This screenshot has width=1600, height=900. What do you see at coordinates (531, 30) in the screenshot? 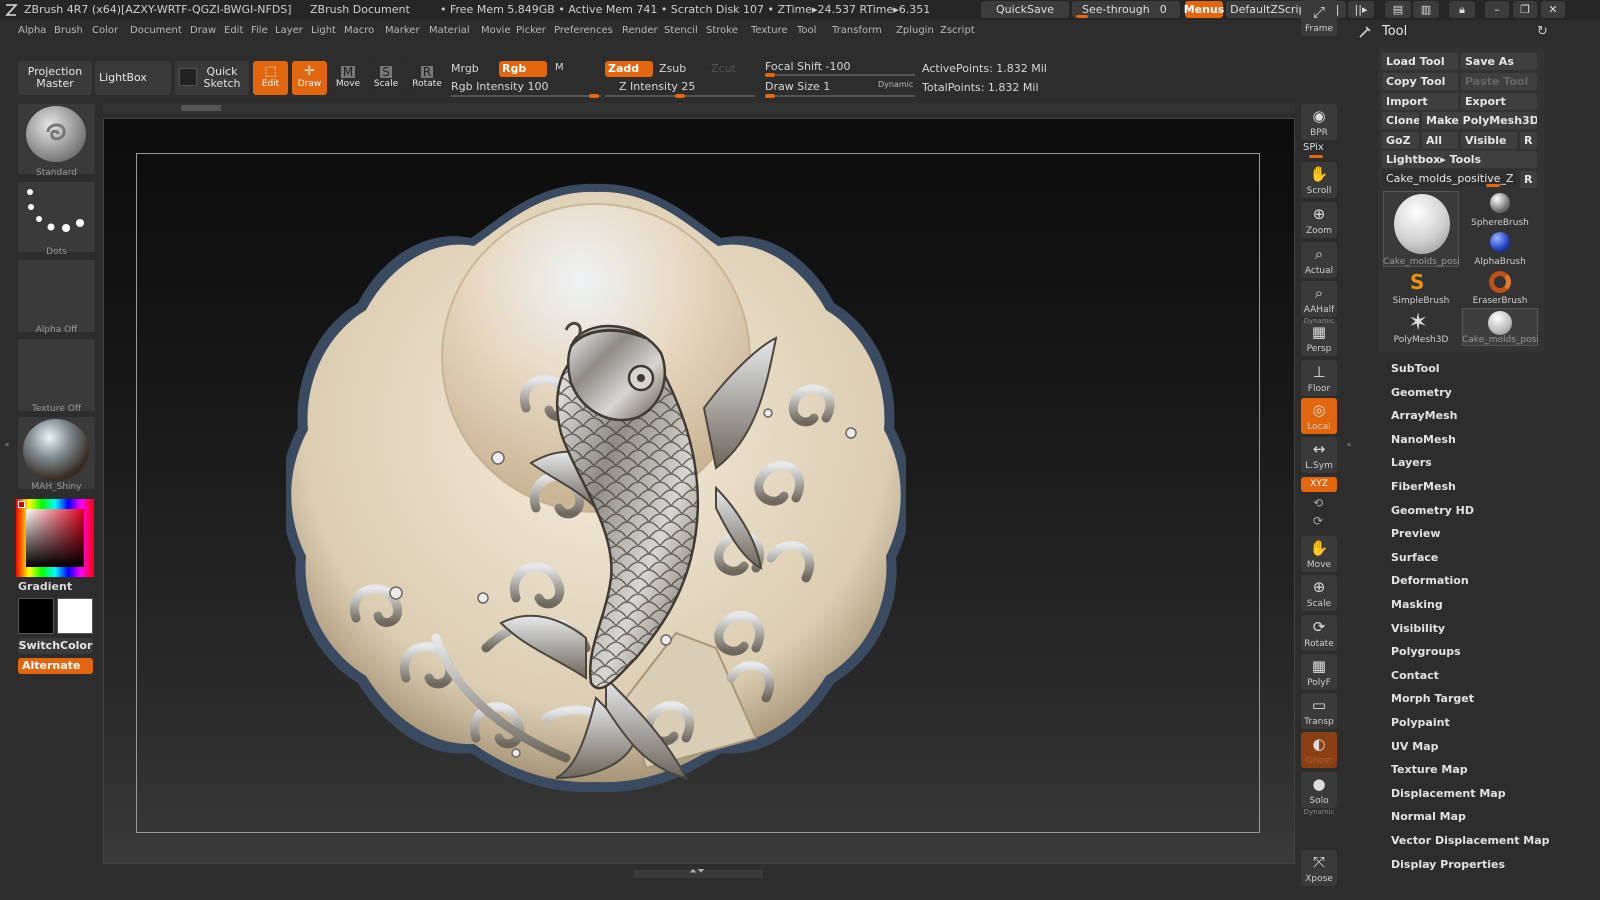
I see `menu-picker: Picker` at bounding box center [531, 30].